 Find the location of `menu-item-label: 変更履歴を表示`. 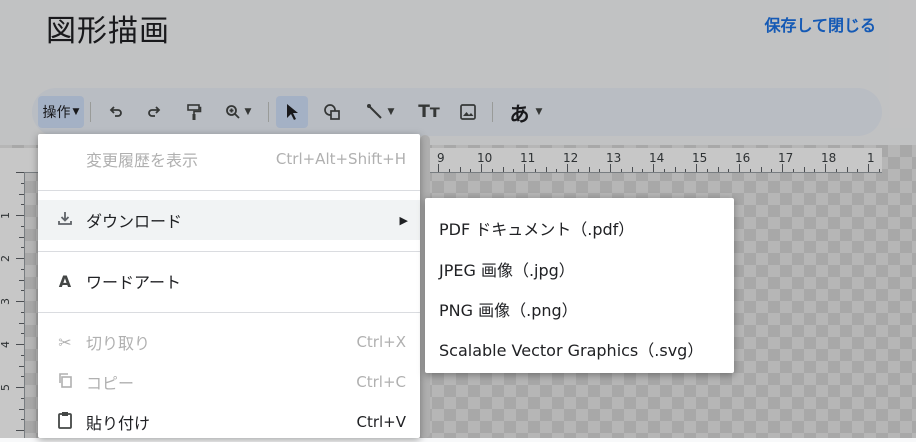

menu-item-label: 変更履歴を表示 is located at coordinates (142, 160).